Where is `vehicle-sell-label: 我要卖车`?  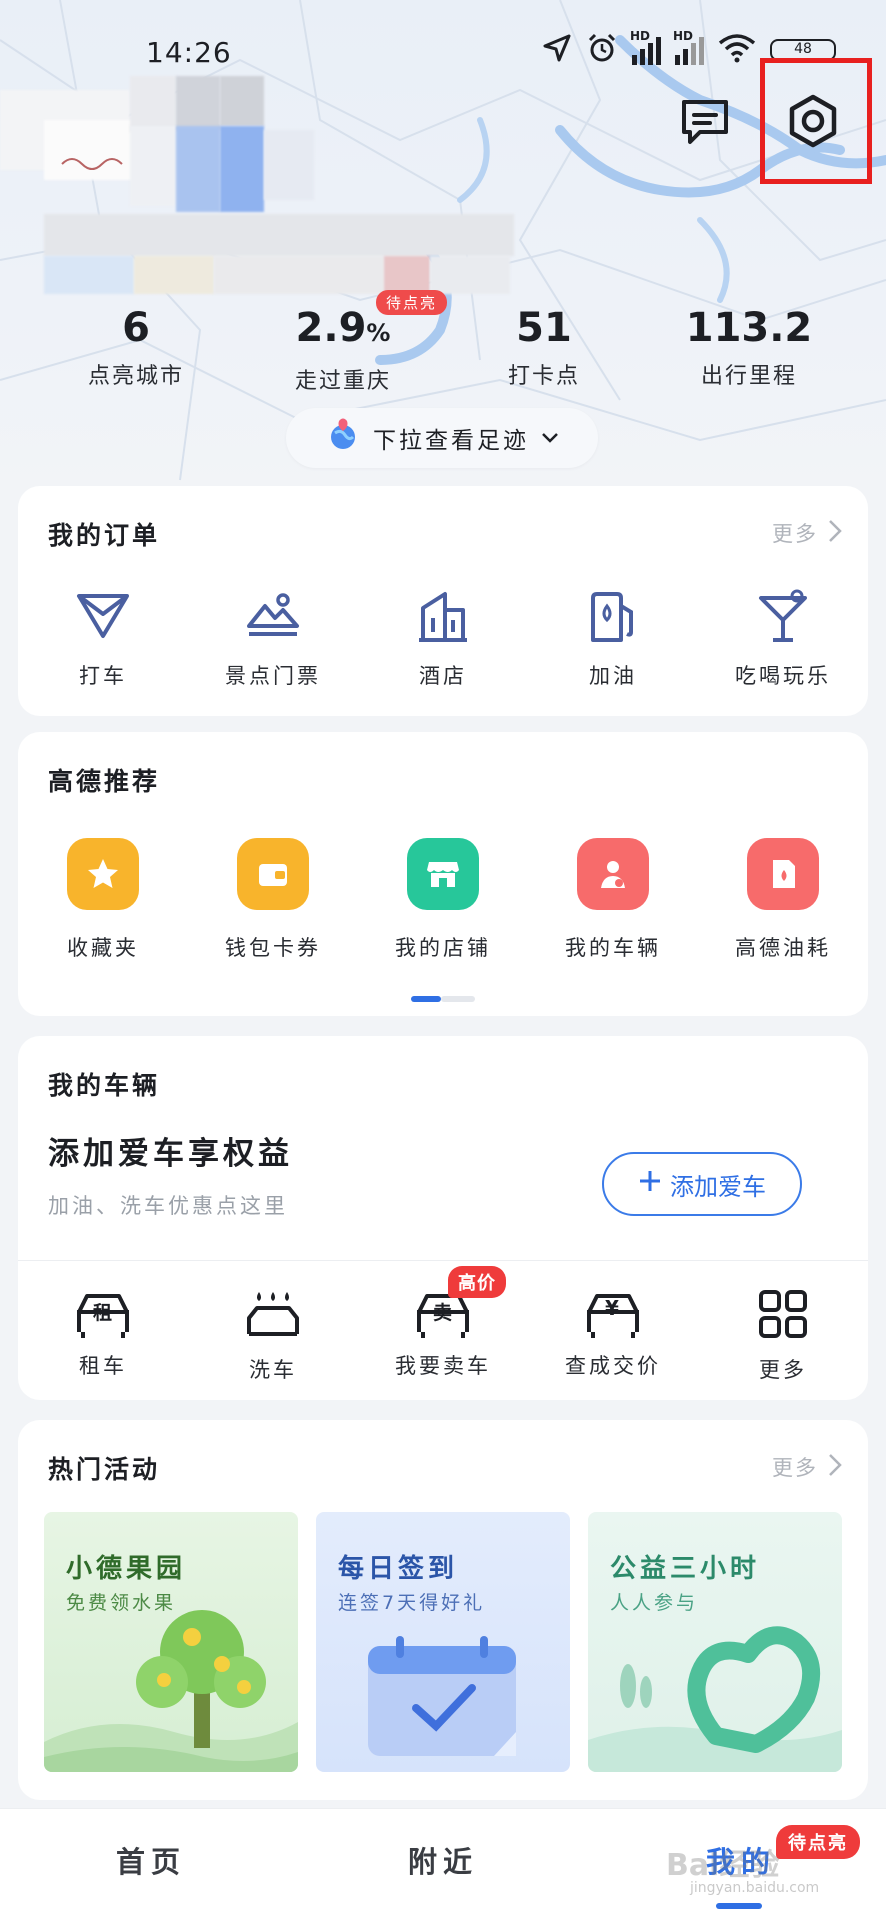
vehicle-sell-label: 我要卖车 is located at coordinates (443, 1366).